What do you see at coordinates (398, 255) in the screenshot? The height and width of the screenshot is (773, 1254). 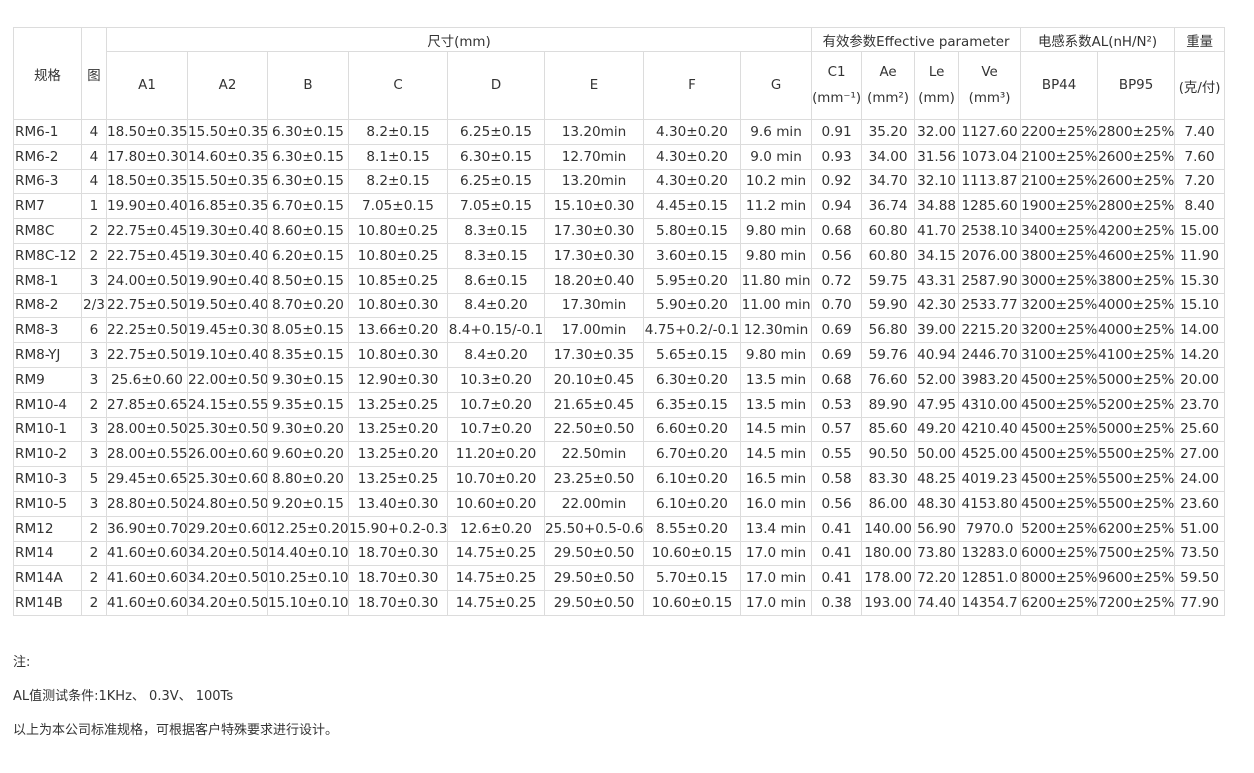 I see `cell-c: 10.80±0.25` at bounding box center [398, 255].